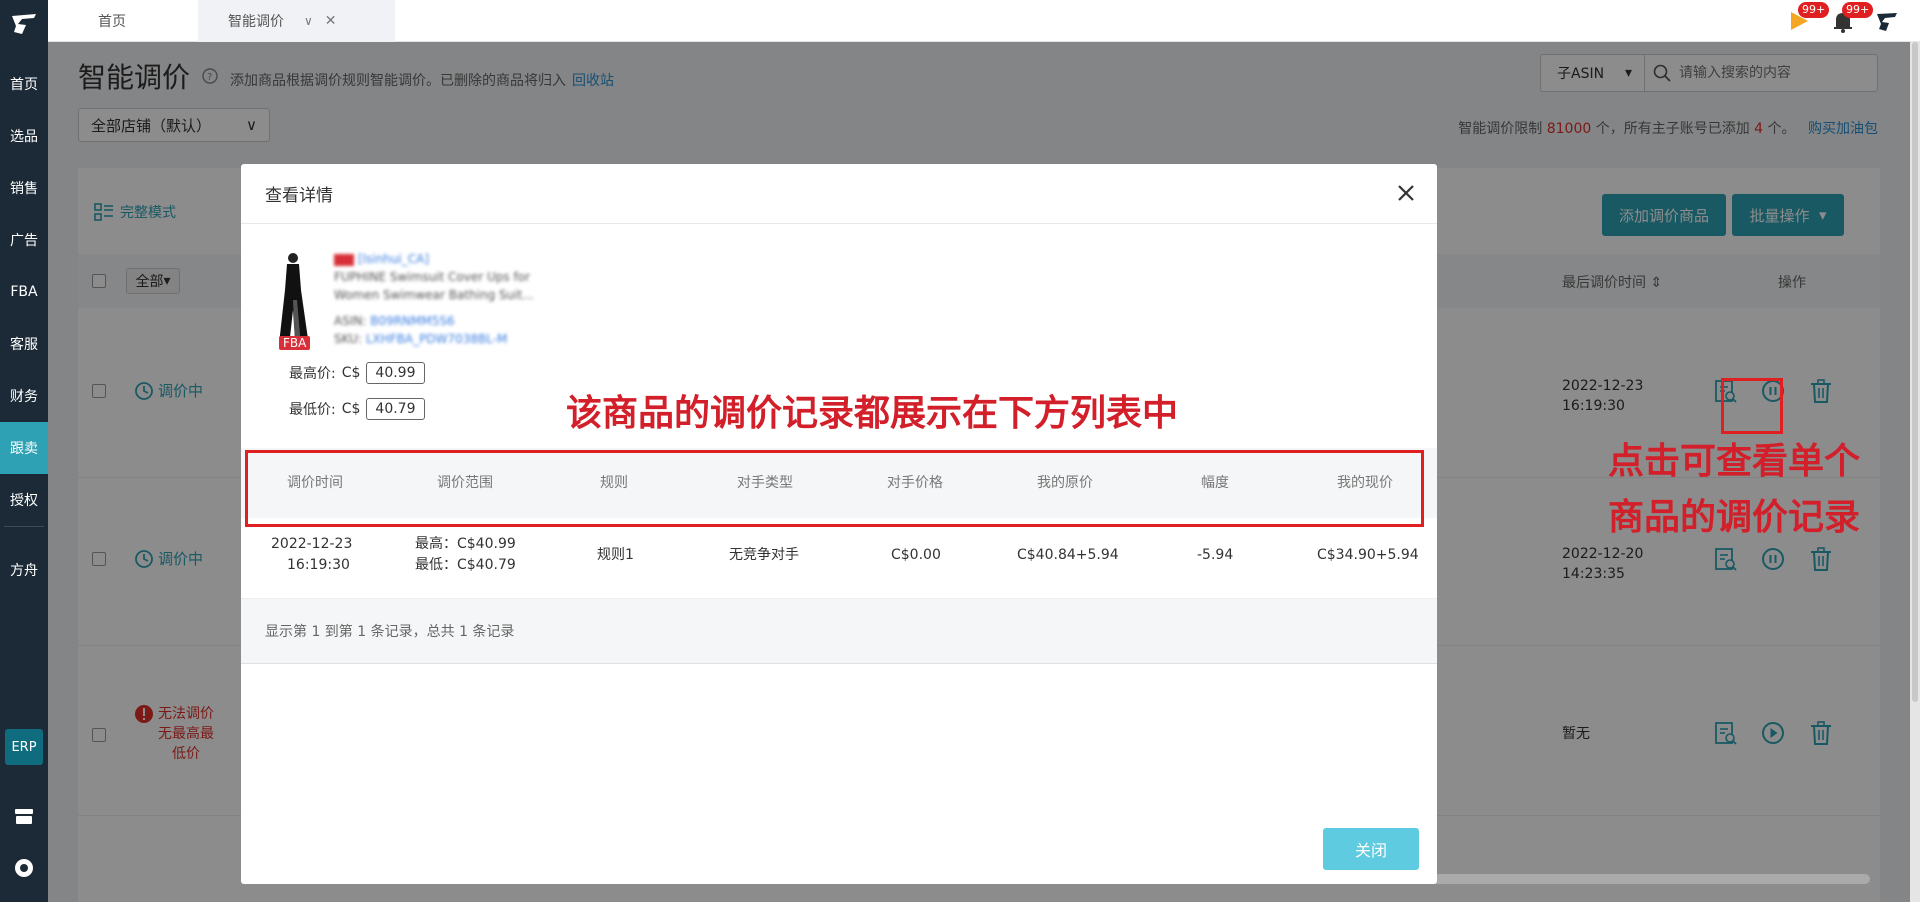  What do you see at coordinates (465, 544) in the screenshot?
I see `record-range-high: 最高：C$40.99` at bounding box center [465, 544].